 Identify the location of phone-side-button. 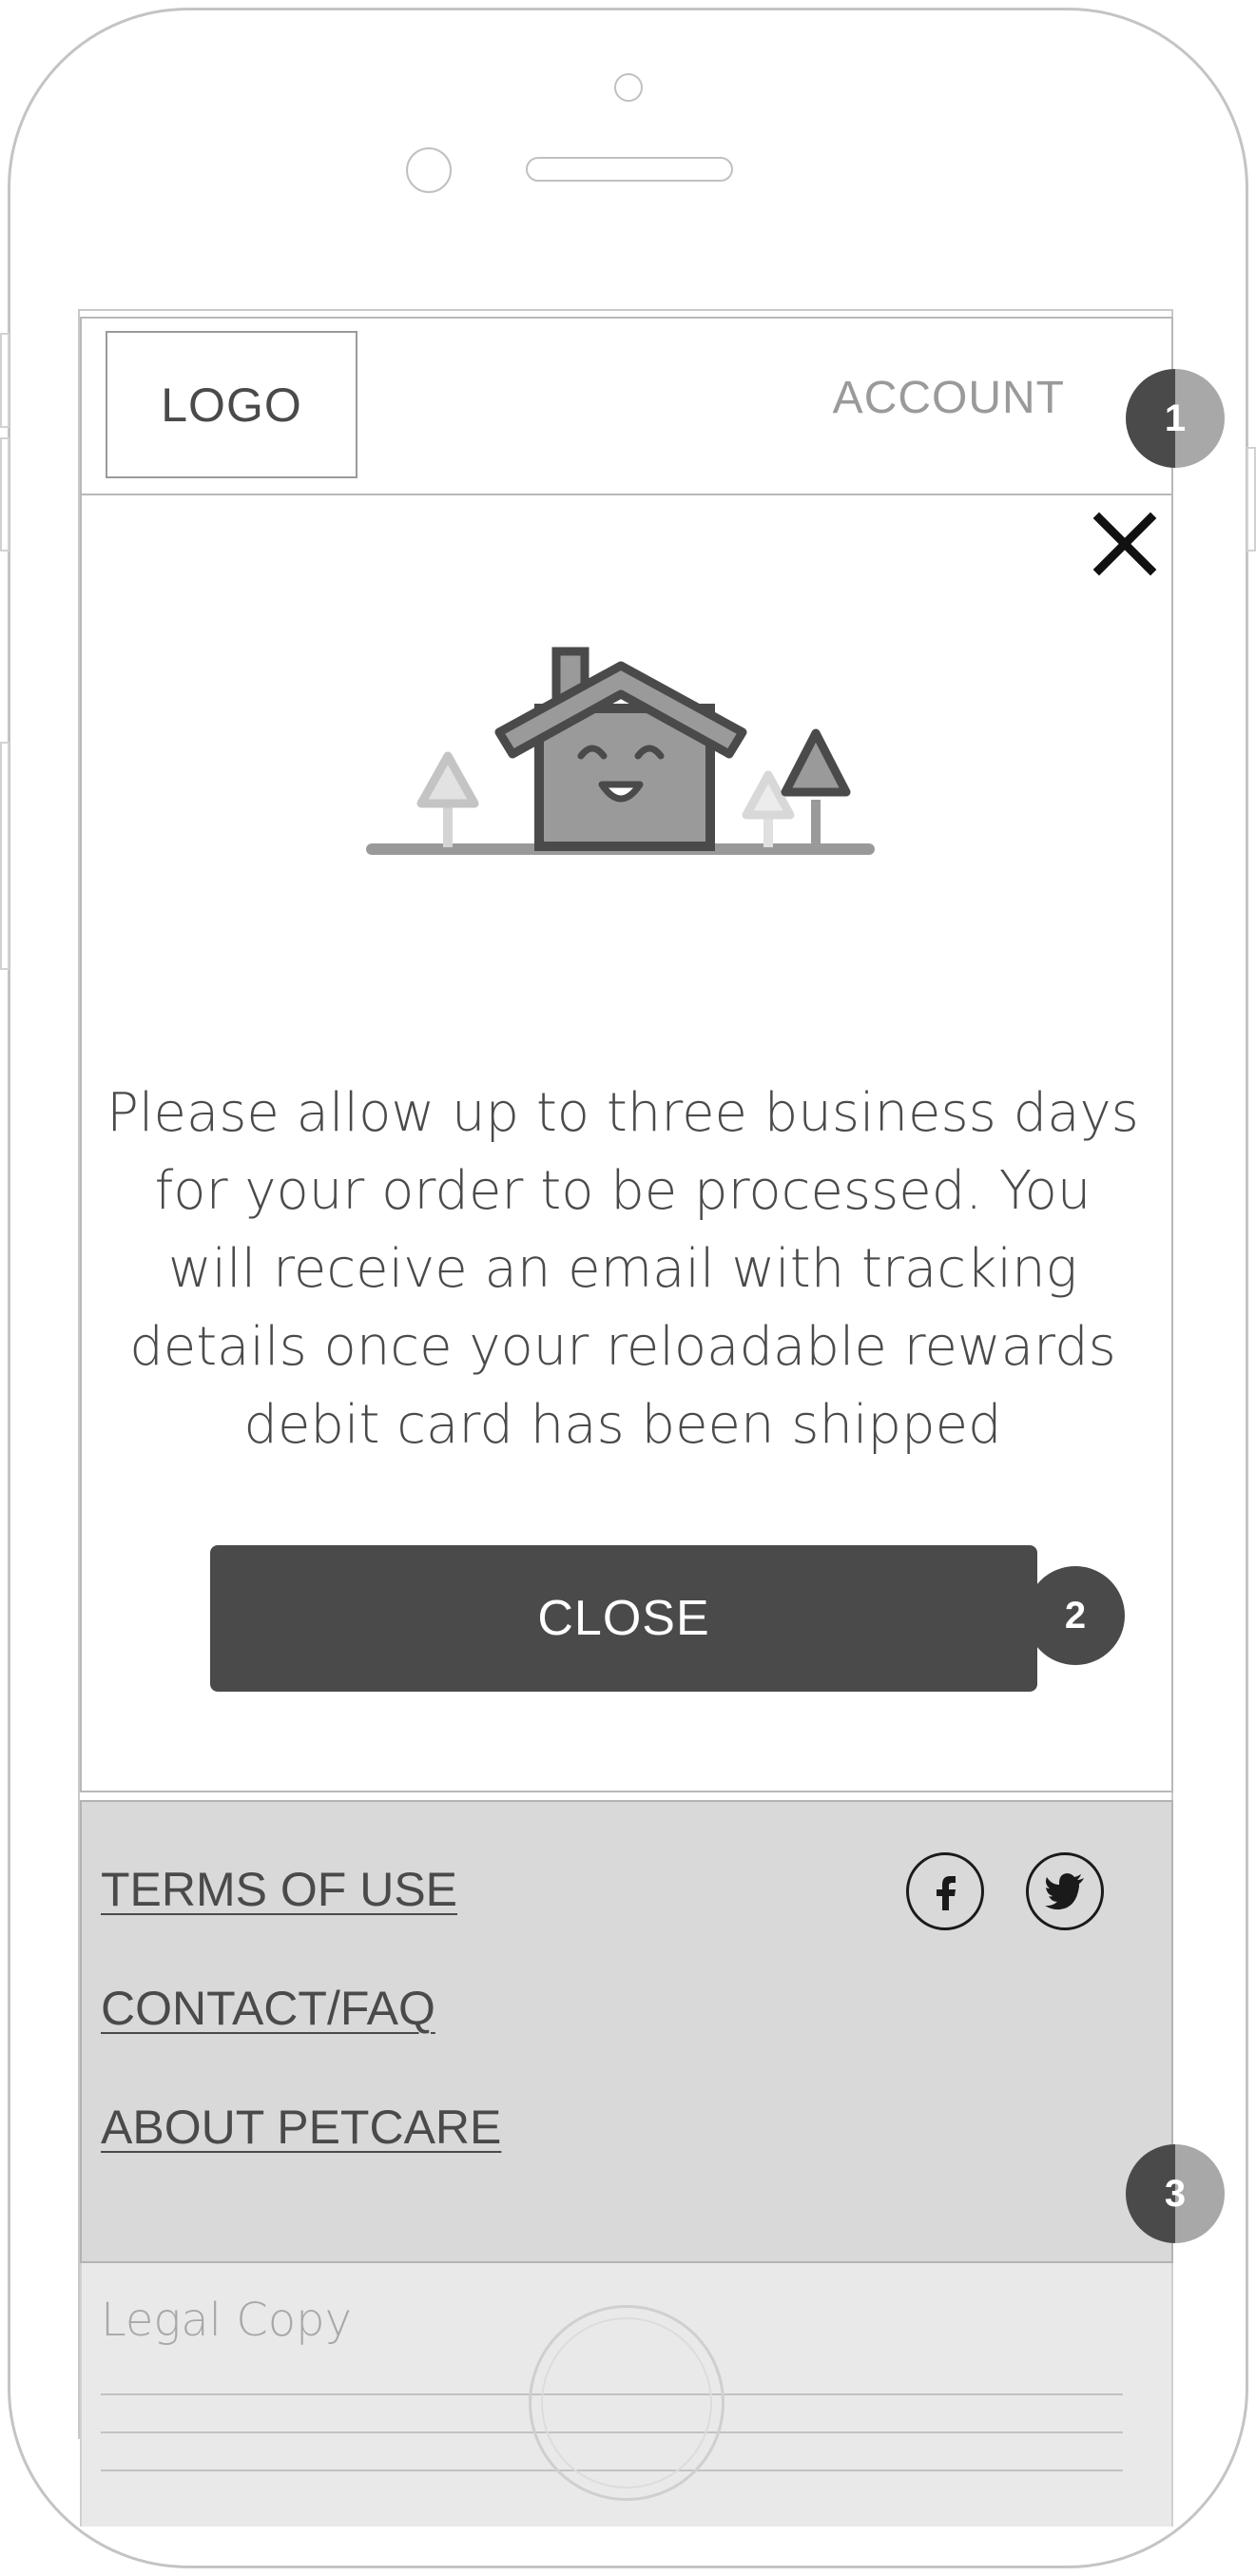
(5, 380).